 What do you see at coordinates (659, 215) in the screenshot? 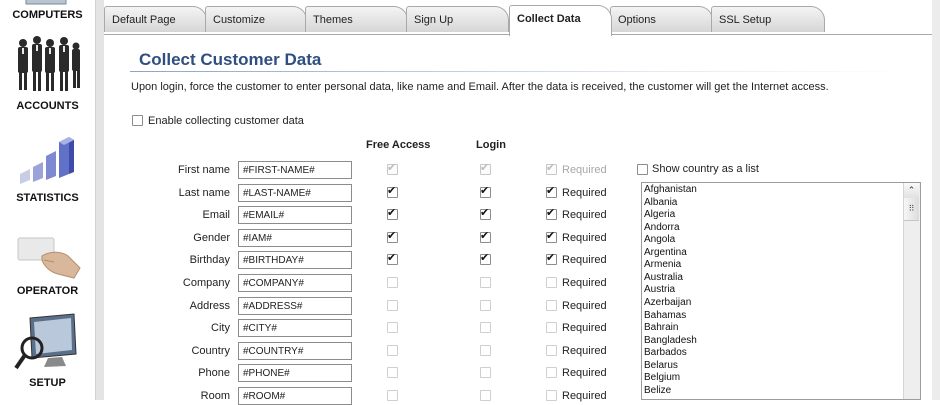
I see `country-option: Algeria` at bounding box center [659, 215].